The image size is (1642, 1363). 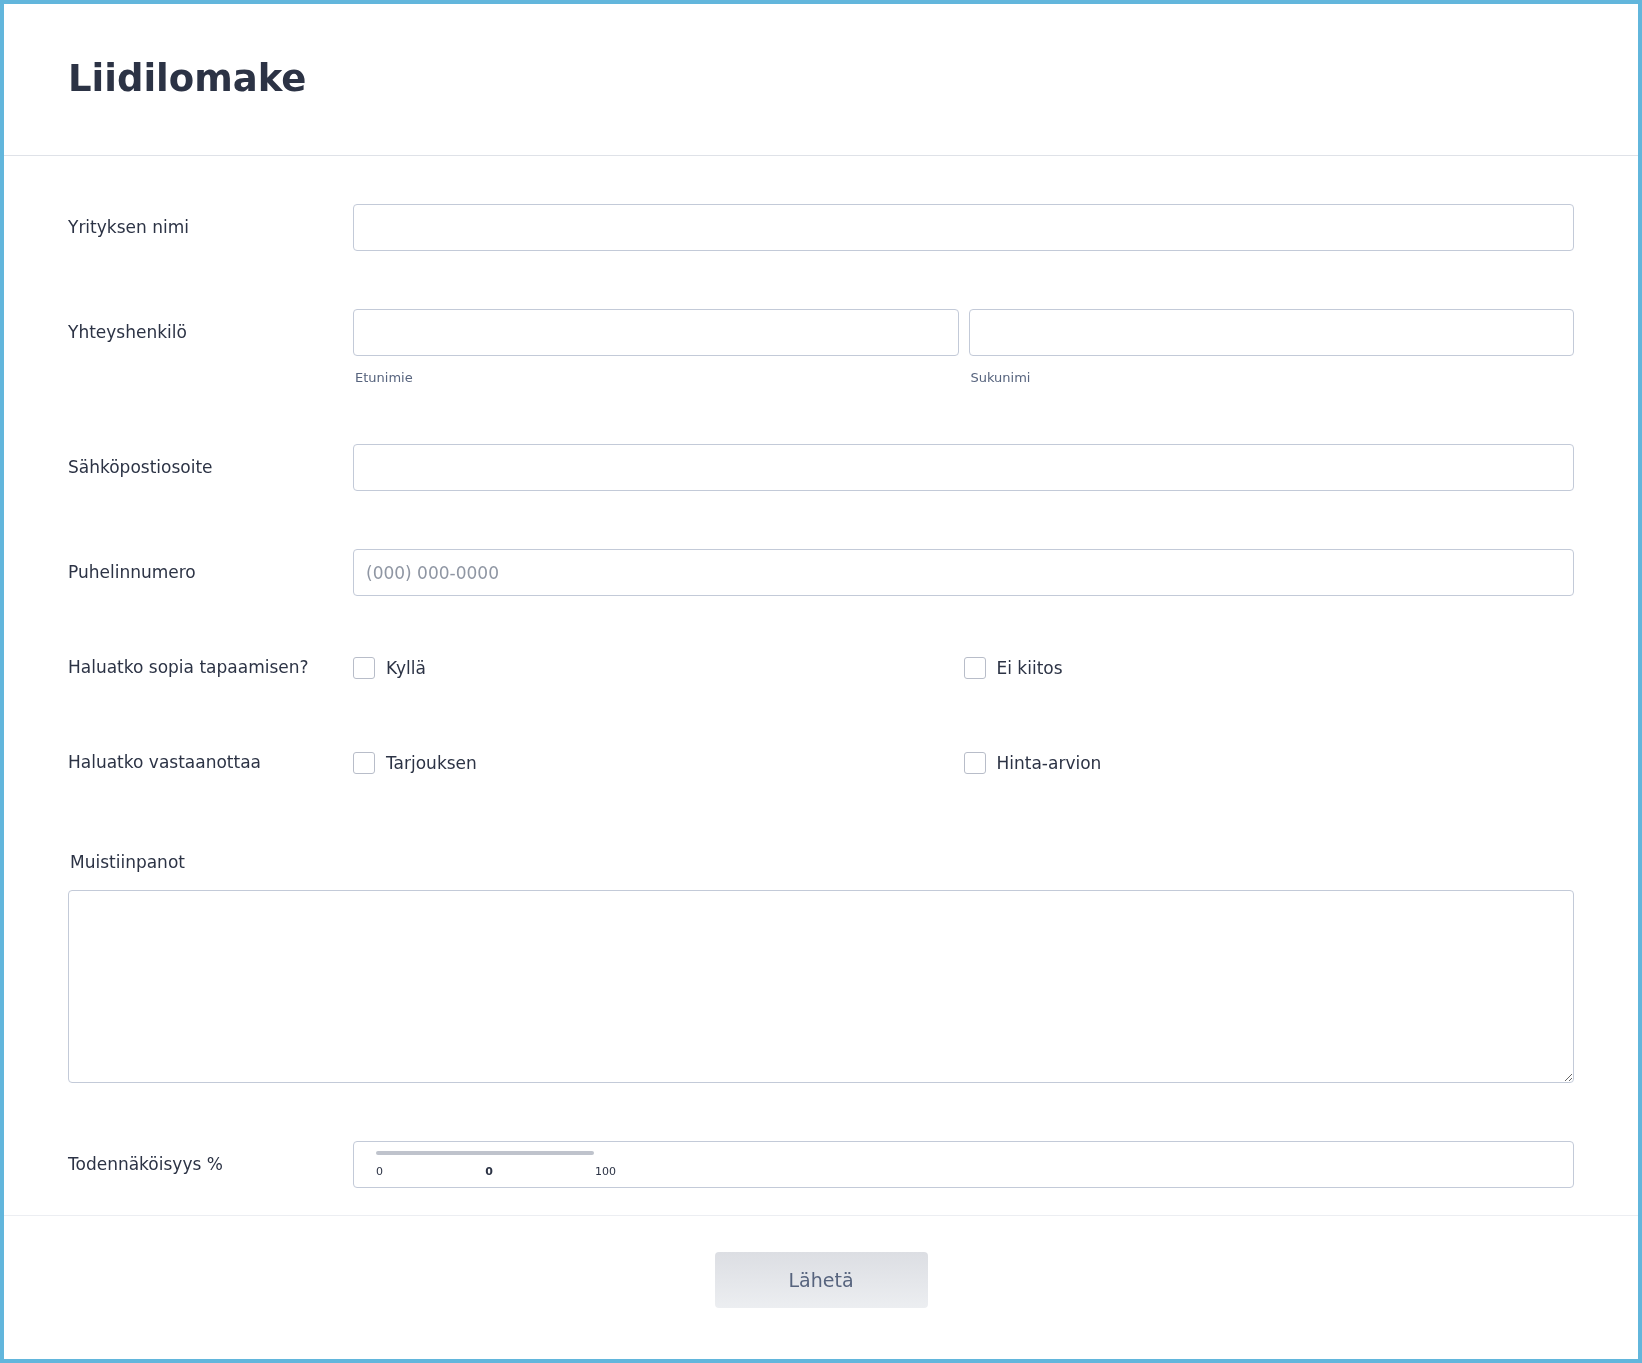 I want to click on field-sublabel: Etunimie, so click(x=384, y=377).